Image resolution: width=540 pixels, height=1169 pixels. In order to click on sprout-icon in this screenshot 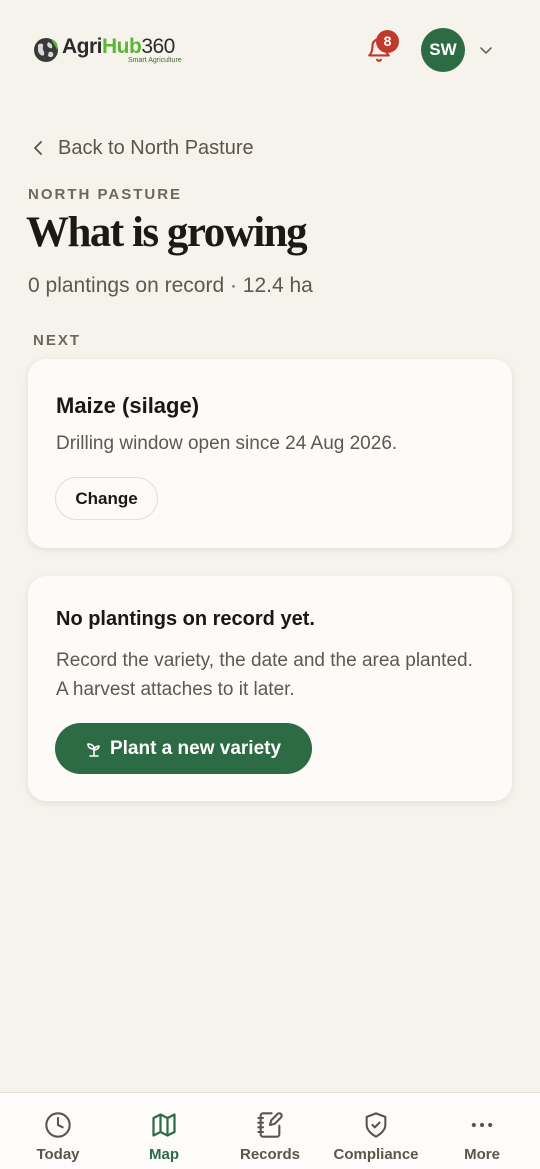, I will do `click(93, 749)`.